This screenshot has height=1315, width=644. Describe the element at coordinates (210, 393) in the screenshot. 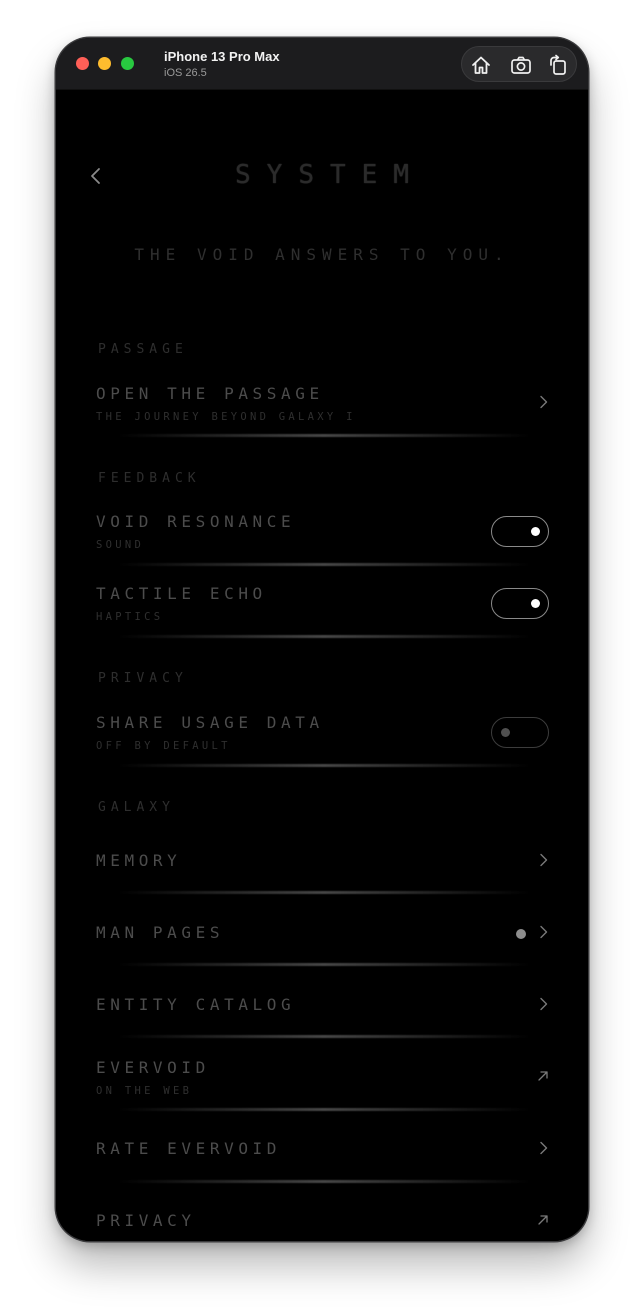

I see `row-title: OPEN THE PASSAGE` at that location.